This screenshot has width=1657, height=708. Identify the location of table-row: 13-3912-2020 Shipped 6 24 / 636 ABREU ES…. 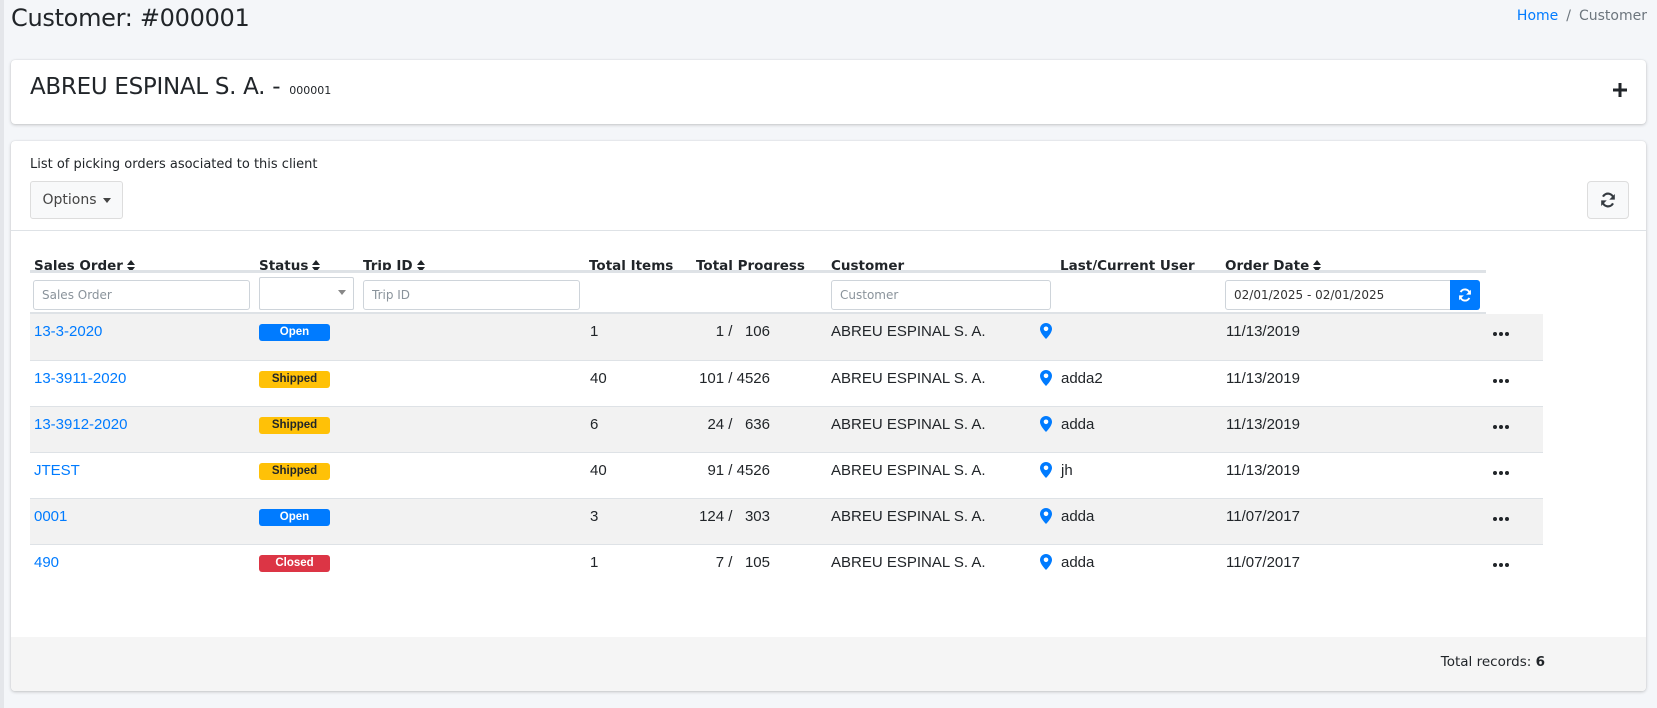
(786, 429).